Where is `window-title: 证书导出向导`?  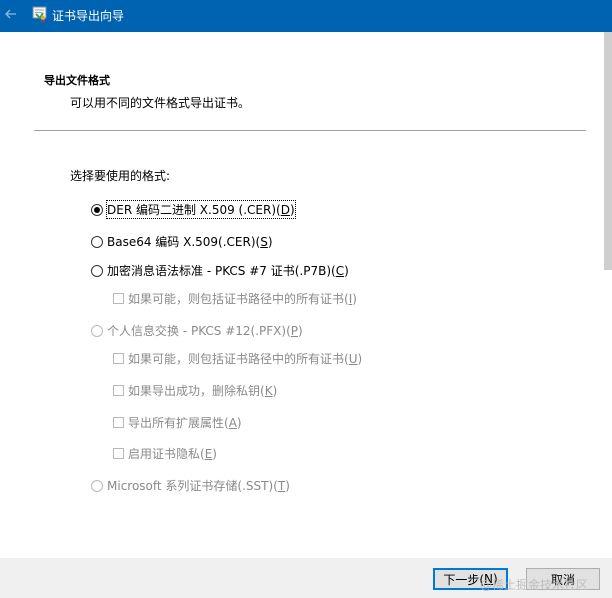
window-title: 证书导出向导 is located at coordinates (88, 16).